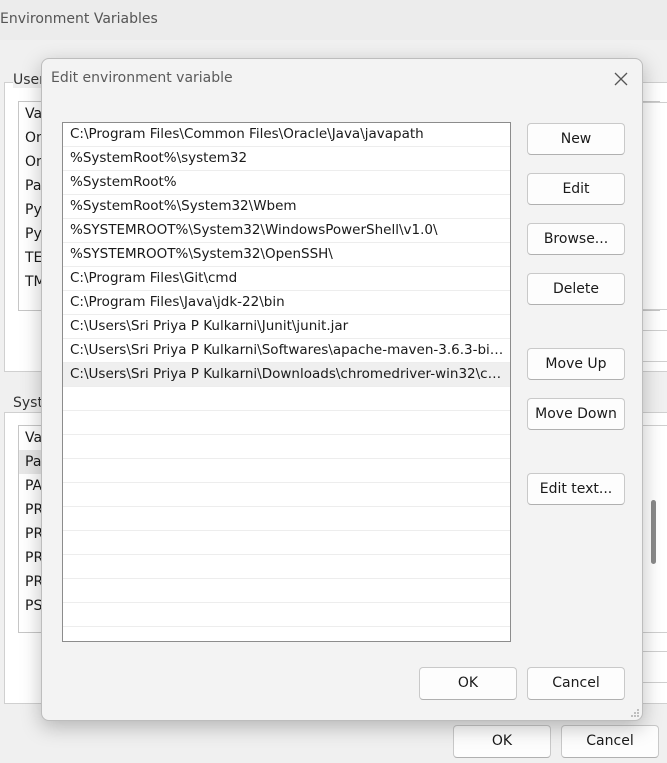 Image resolution: width=667 pixels, height=763 pixels. I want to click on bg-window-title: Environment Variables, so click(79, 19).